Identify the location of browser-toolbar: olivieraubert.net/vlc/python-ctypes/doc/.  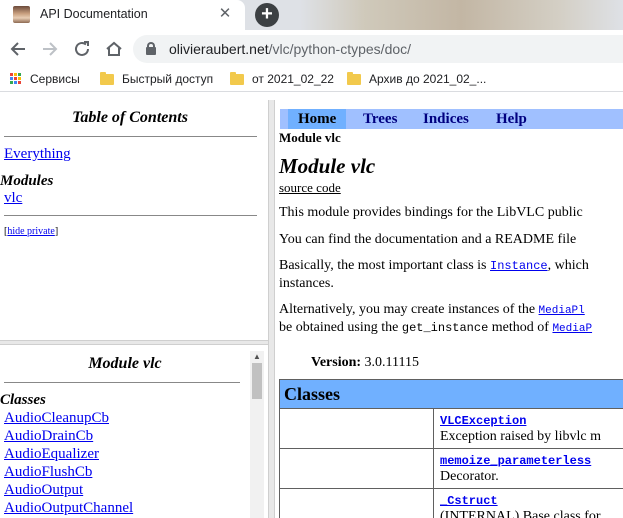
(311, 49).